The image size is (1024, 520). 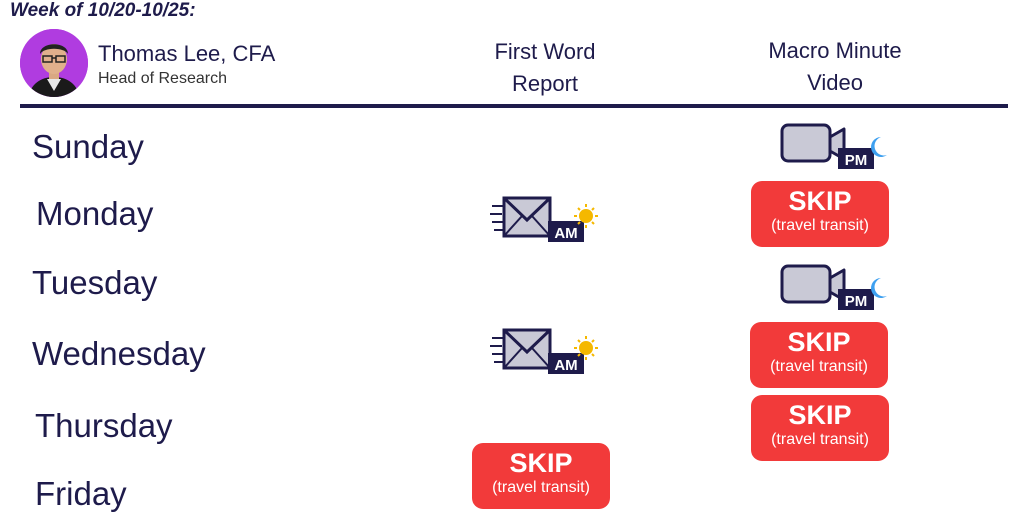 I want to click on skip-badge-monday: SKIP (travel transit), so click(x=820, y=214).